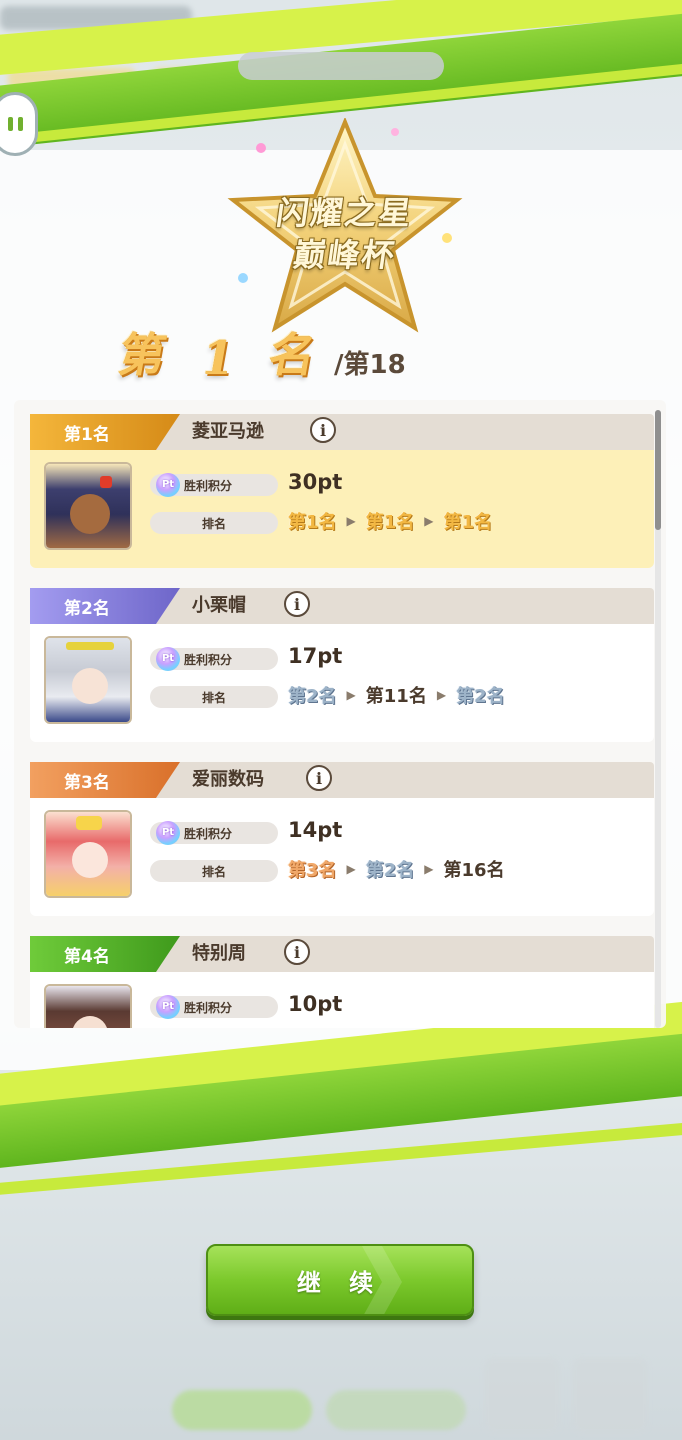  I want to click on rank-suffix: 名, so click(292, 355).